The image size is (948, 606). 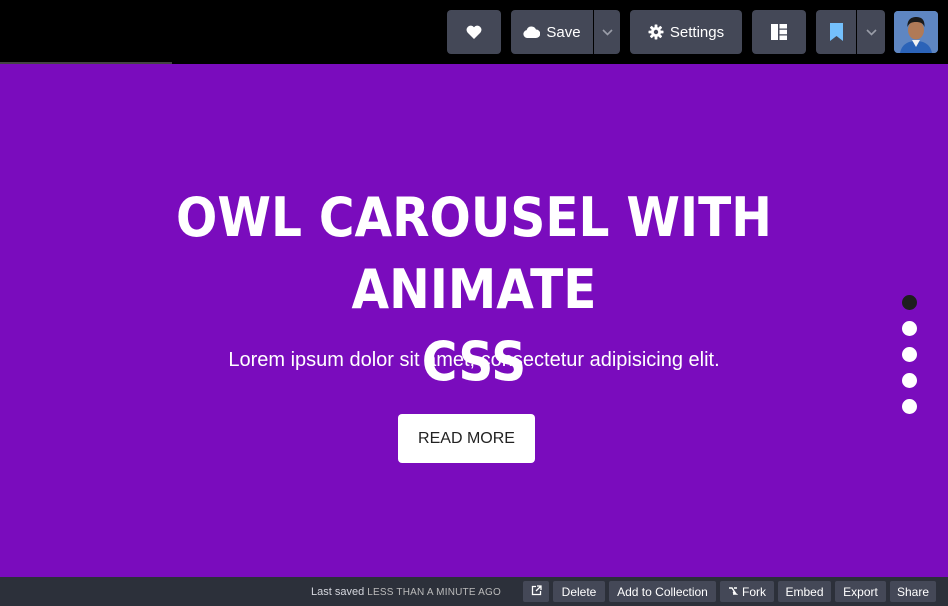 I want to click on export-button: Export, so click(x=860, y=591).